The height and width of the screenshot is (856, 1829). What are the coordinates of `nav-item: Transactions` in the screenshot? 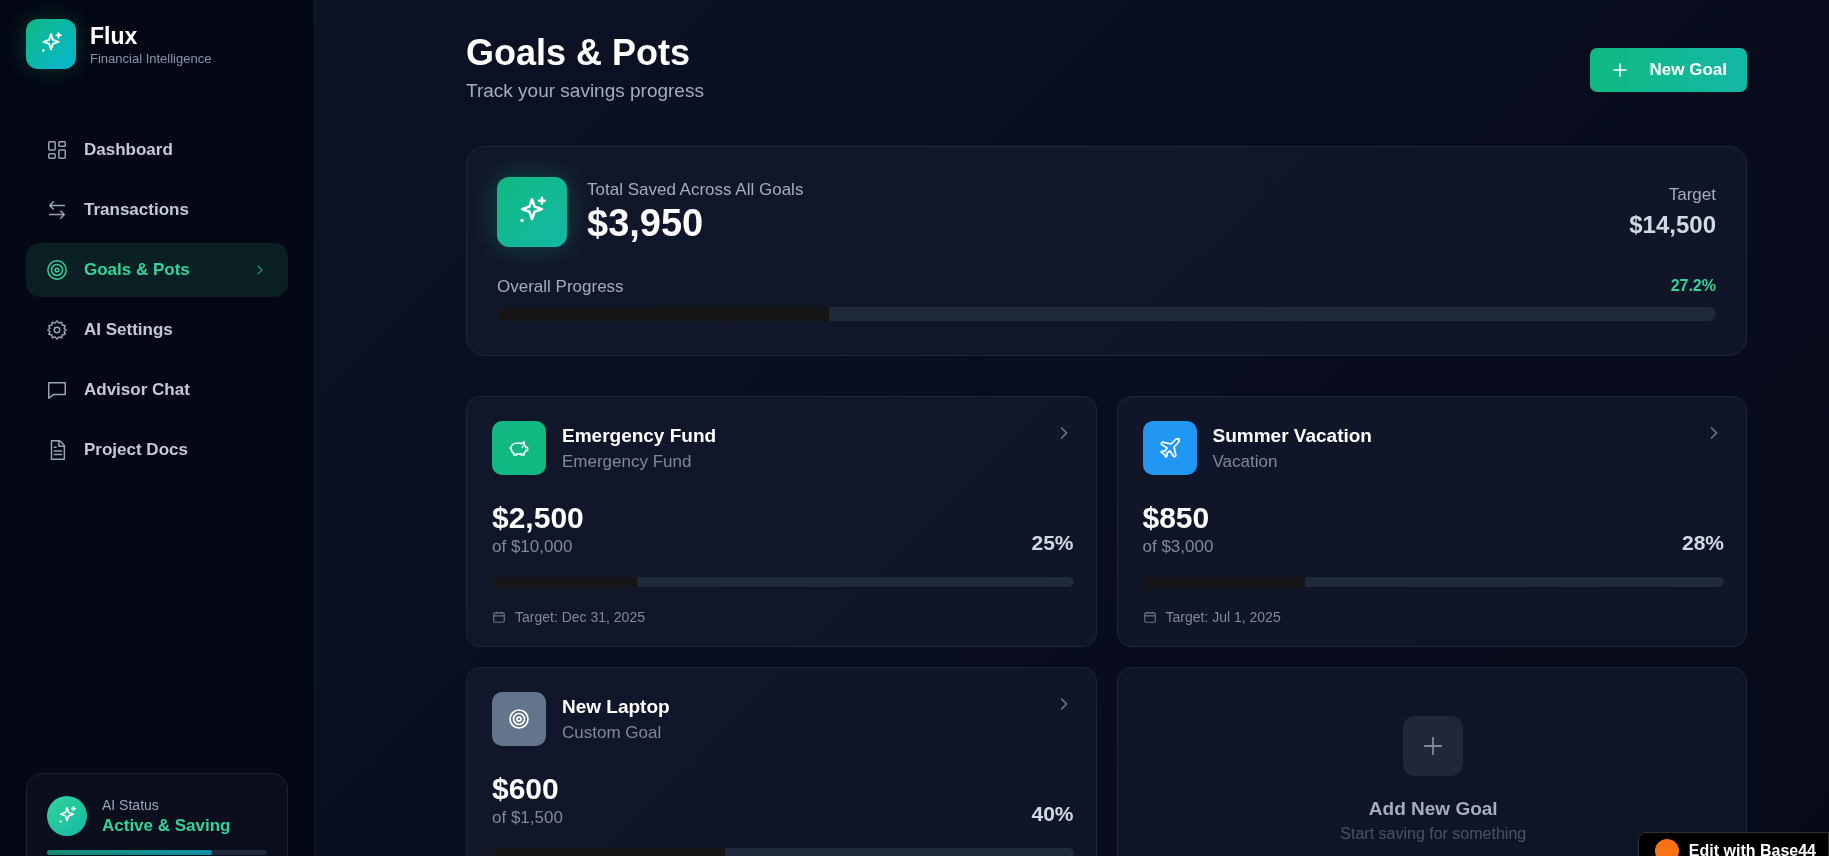 It's located at (157, 210).